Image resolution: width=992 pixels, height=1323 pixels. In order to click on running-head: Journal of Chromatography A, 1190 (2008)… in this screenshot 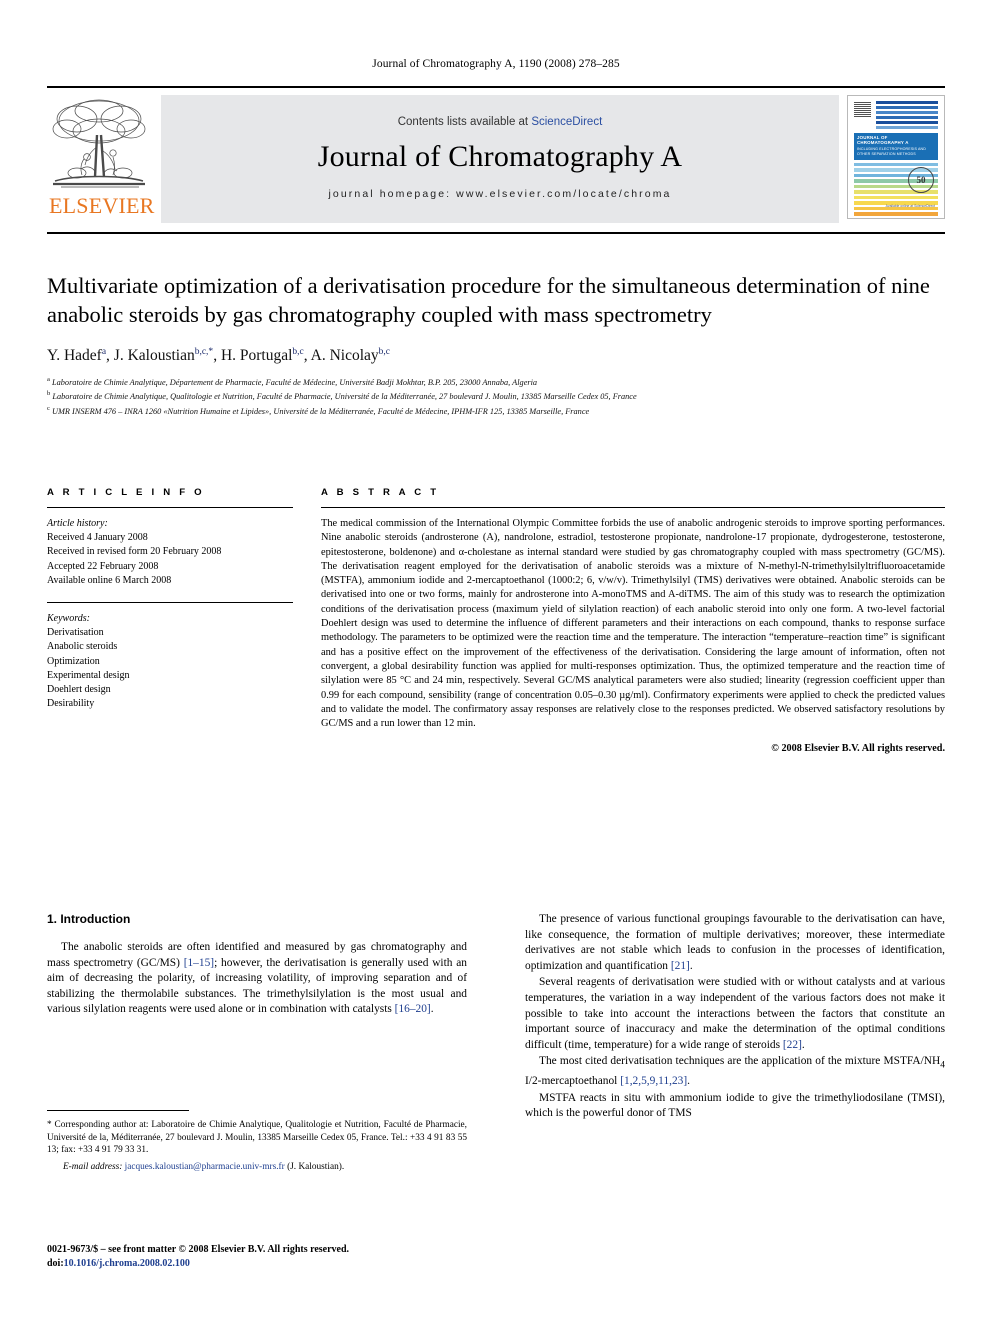, I will do `click(496, 64)`.